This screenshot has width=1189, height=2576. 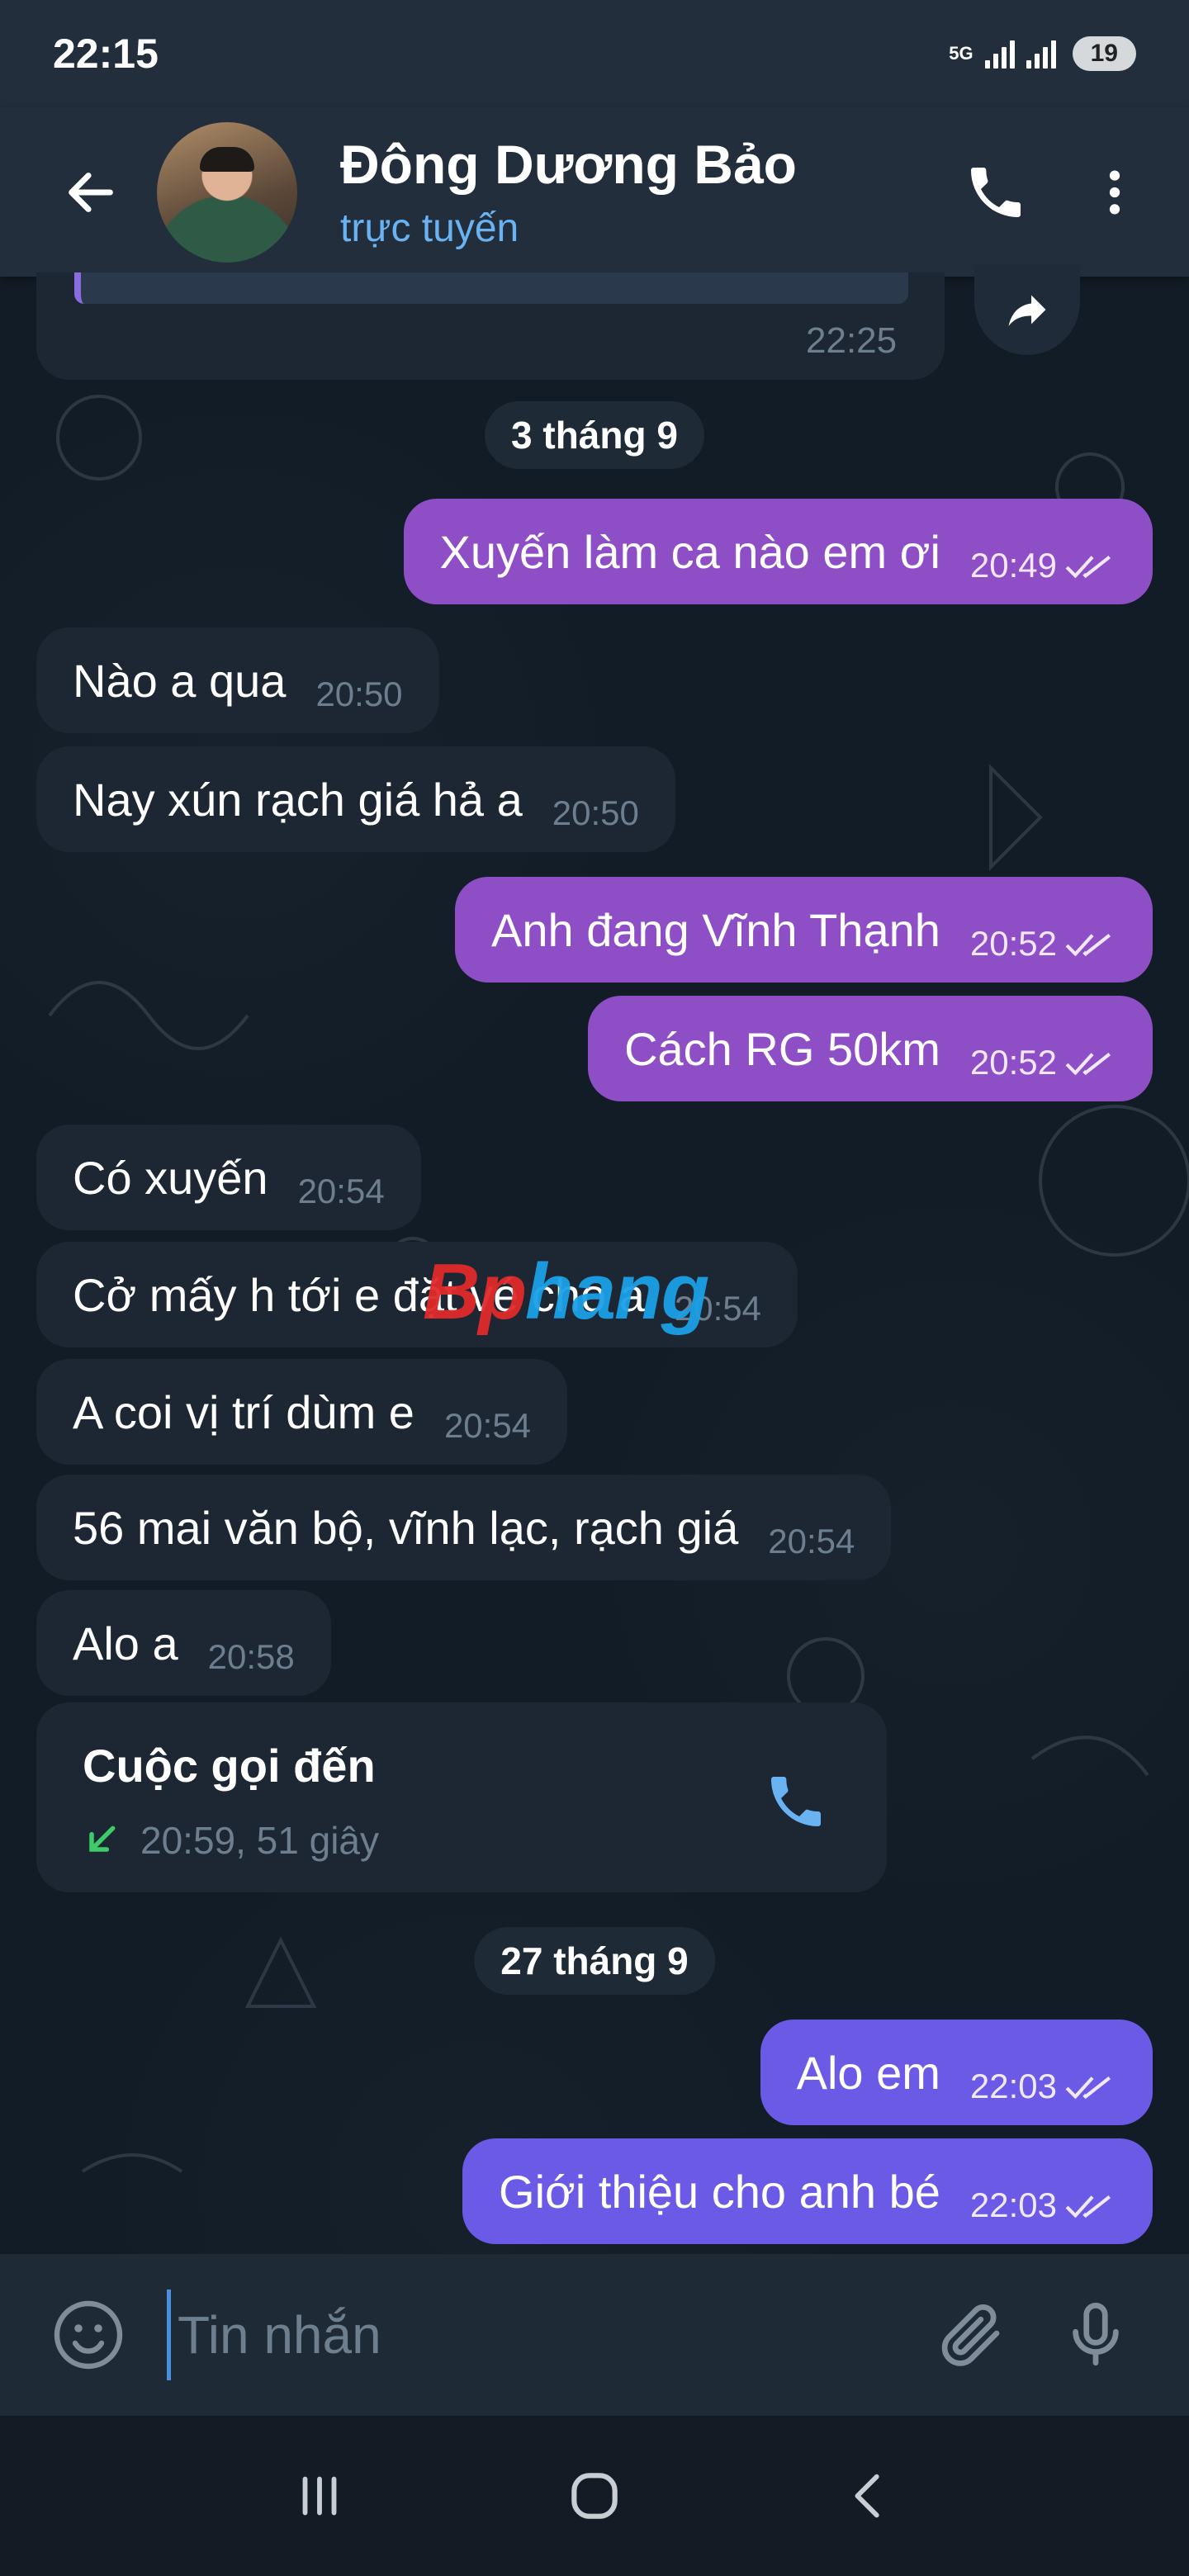 What do you see at coordinates (961, 53) in the screenshot?
I see `network-indicator: 5G` at bounding box center [961, 53].